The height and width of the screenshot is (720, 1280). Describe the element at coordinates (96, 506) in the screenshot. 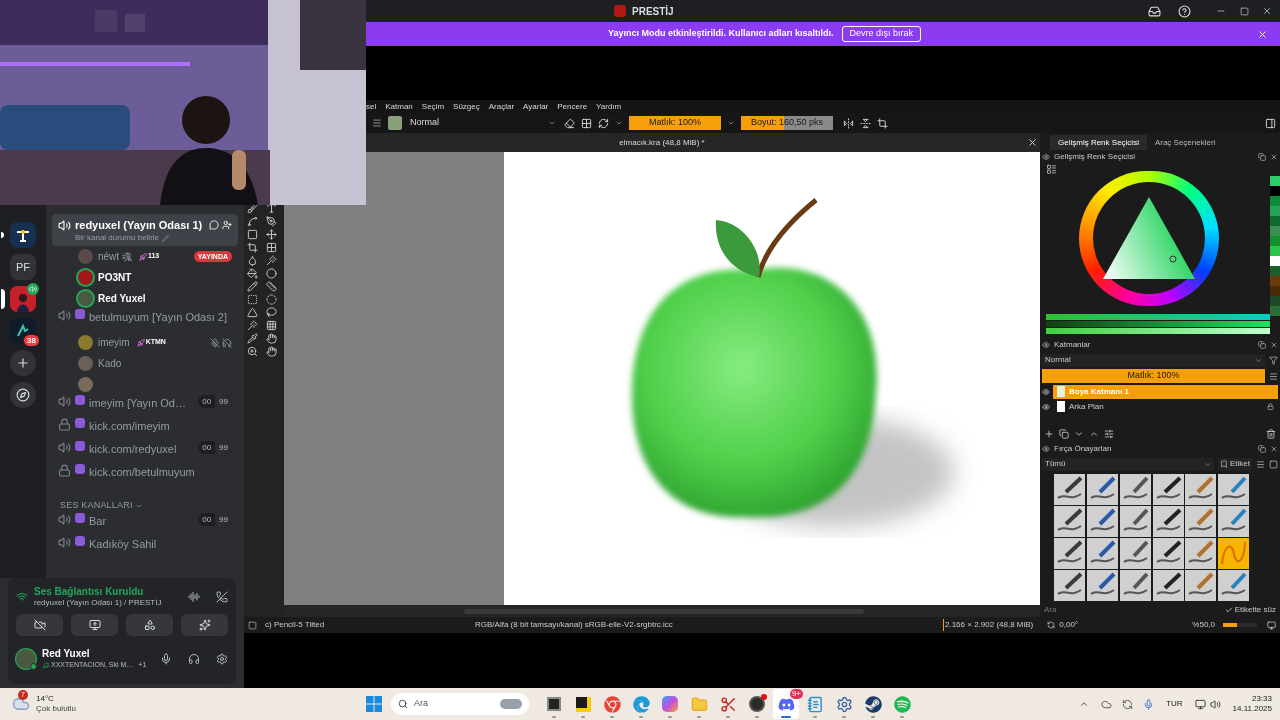

I see `category-title: SES KANALLARI` at that location.